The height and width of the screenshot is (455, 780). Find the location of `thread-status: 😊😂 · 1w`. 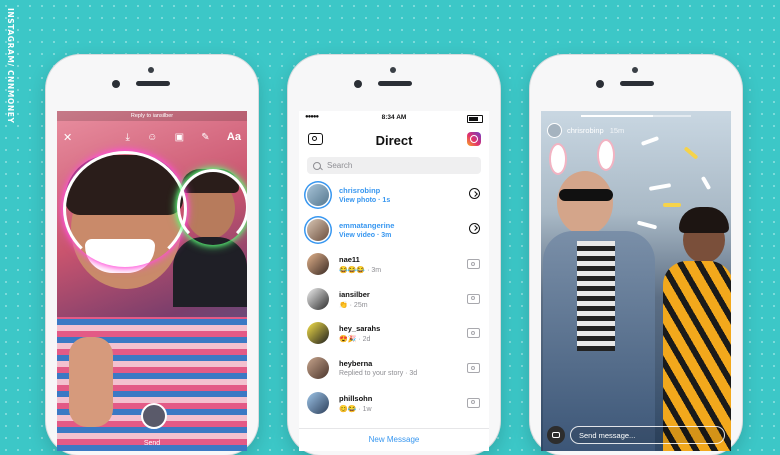

thread-status: 😊😂 · 1w is located at coordinates (355, 409).